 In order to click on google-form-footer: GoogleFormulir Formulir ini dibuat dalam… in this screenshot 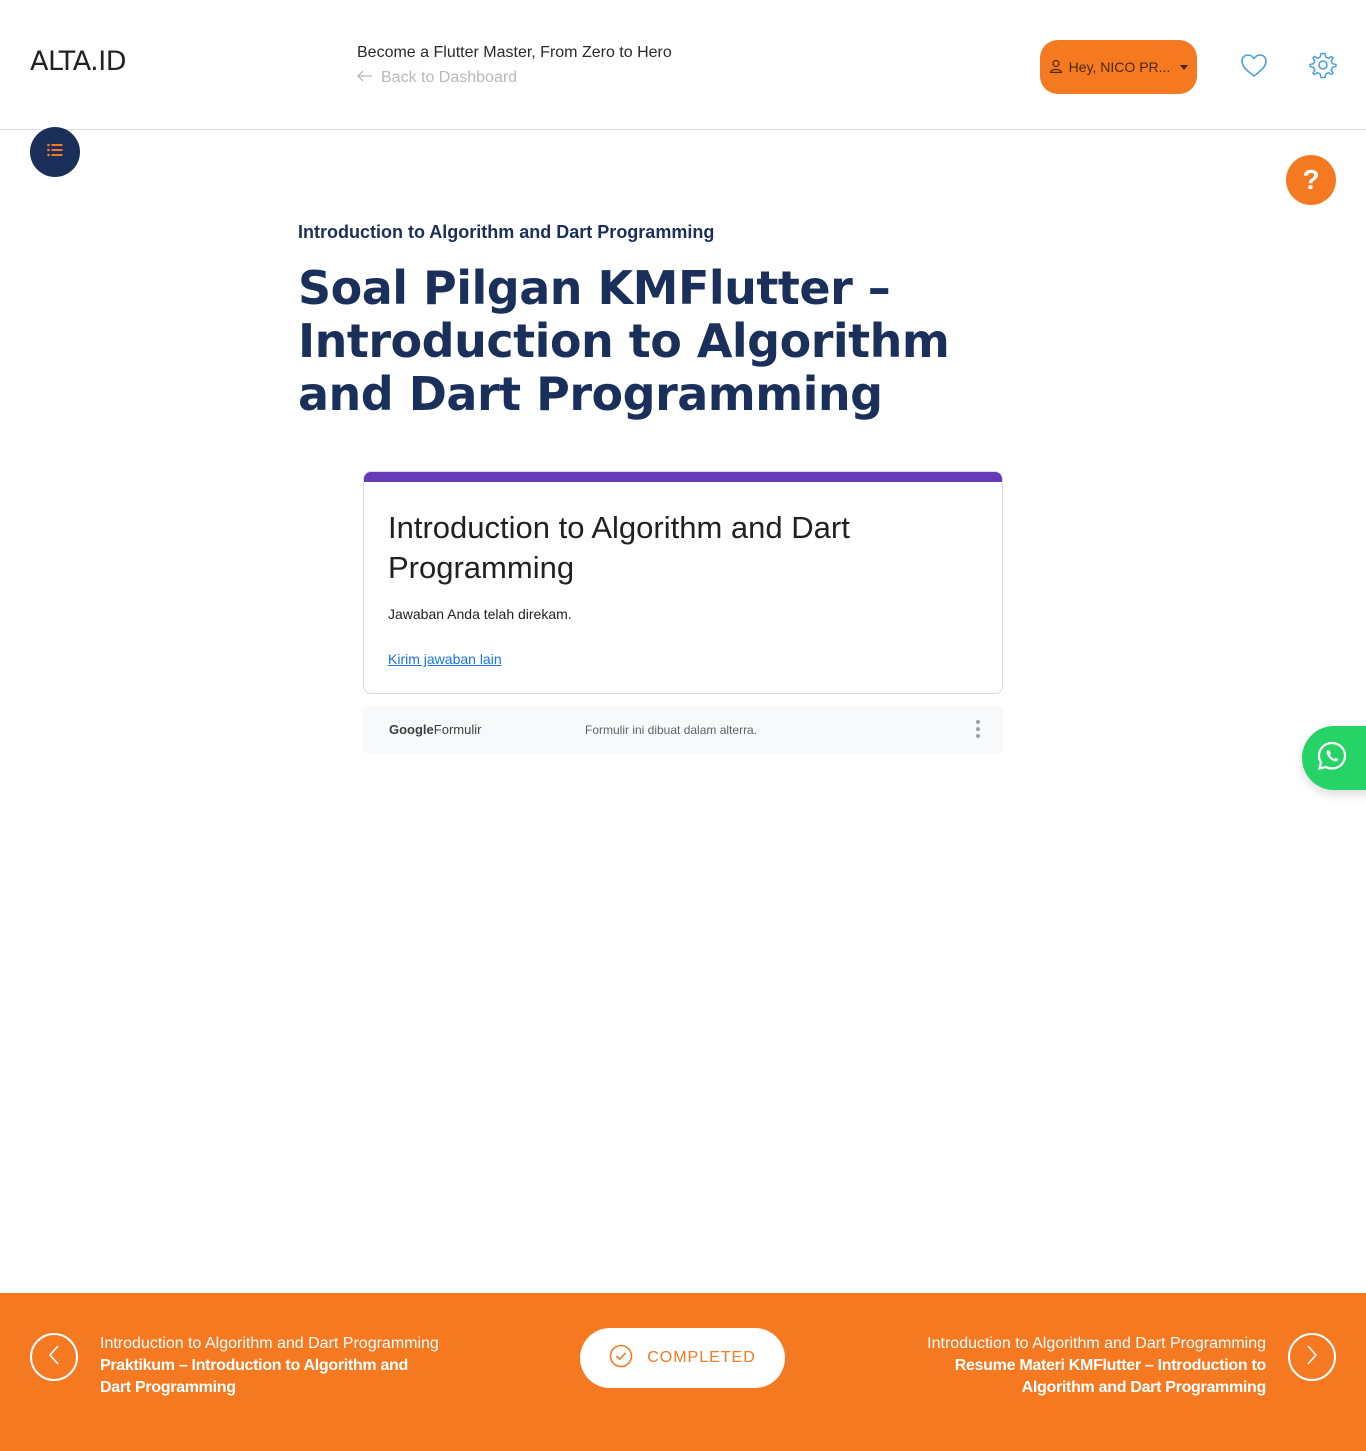, I will do `click(683, 729)`.